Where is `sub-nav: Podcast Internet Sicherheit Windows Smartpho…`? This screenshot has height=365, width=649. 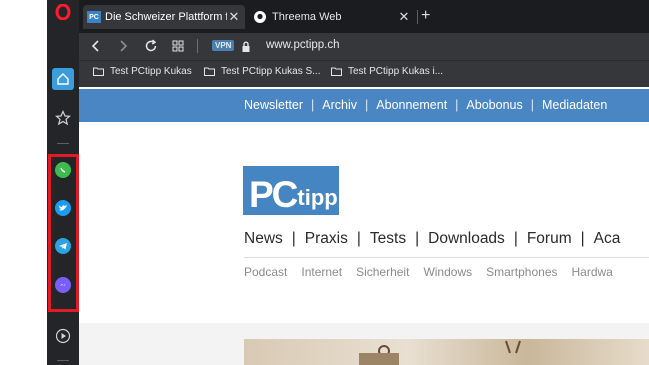
sub-nav: Podcast Internet Sicherheit Windows Smartpho… is located at coordinates (435, 272).